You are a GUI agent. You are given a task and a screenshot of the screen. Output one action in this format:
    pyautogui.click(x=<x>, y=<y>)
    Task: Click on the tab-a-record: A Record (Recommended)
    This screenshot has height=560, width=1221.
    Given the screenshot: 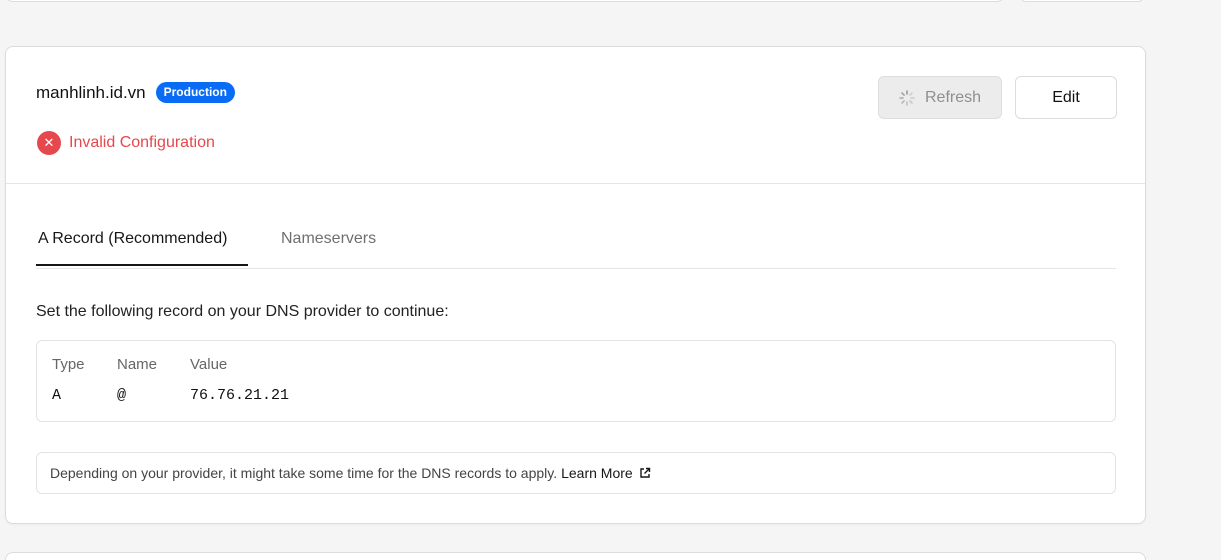 What is the action you would take?
    pyautogui.click(x=142, y=248)
    